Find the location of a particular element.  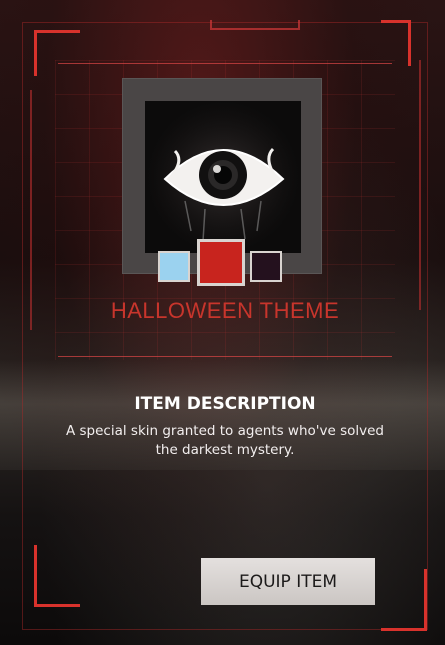

frame-top-tab is located at coordinates (255, 25).